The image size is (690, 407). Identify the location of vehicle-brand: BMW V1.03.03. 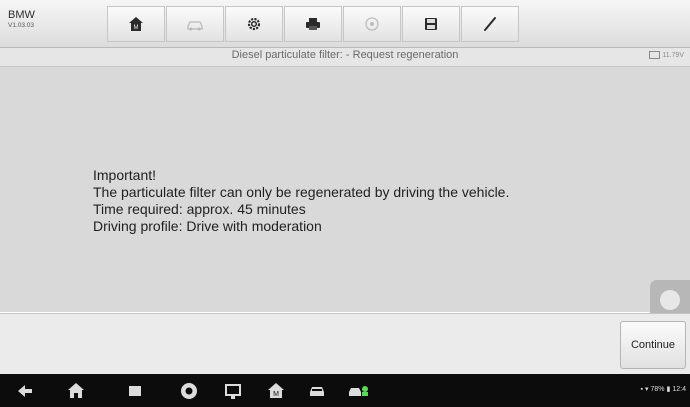
(38, 25).